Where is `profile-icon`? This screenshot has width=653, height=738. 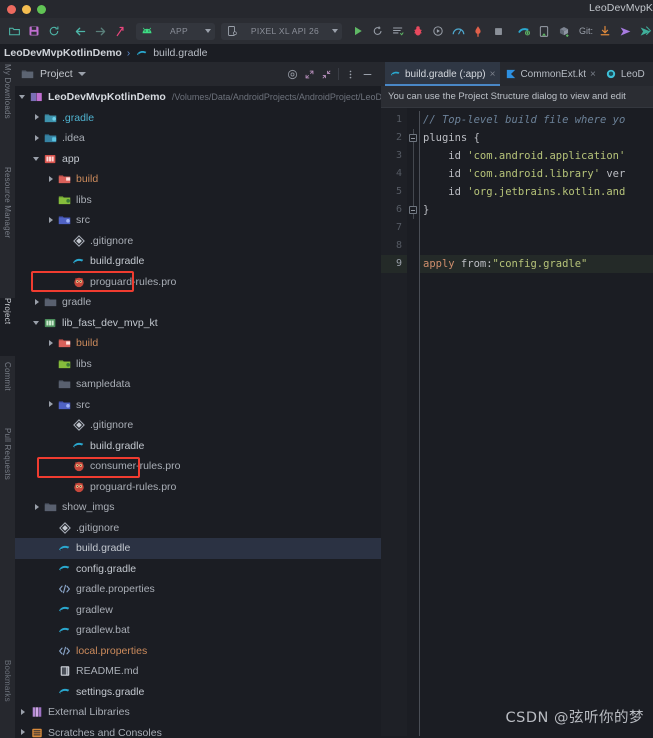
profile-icon is located at coordinates (438, 31).